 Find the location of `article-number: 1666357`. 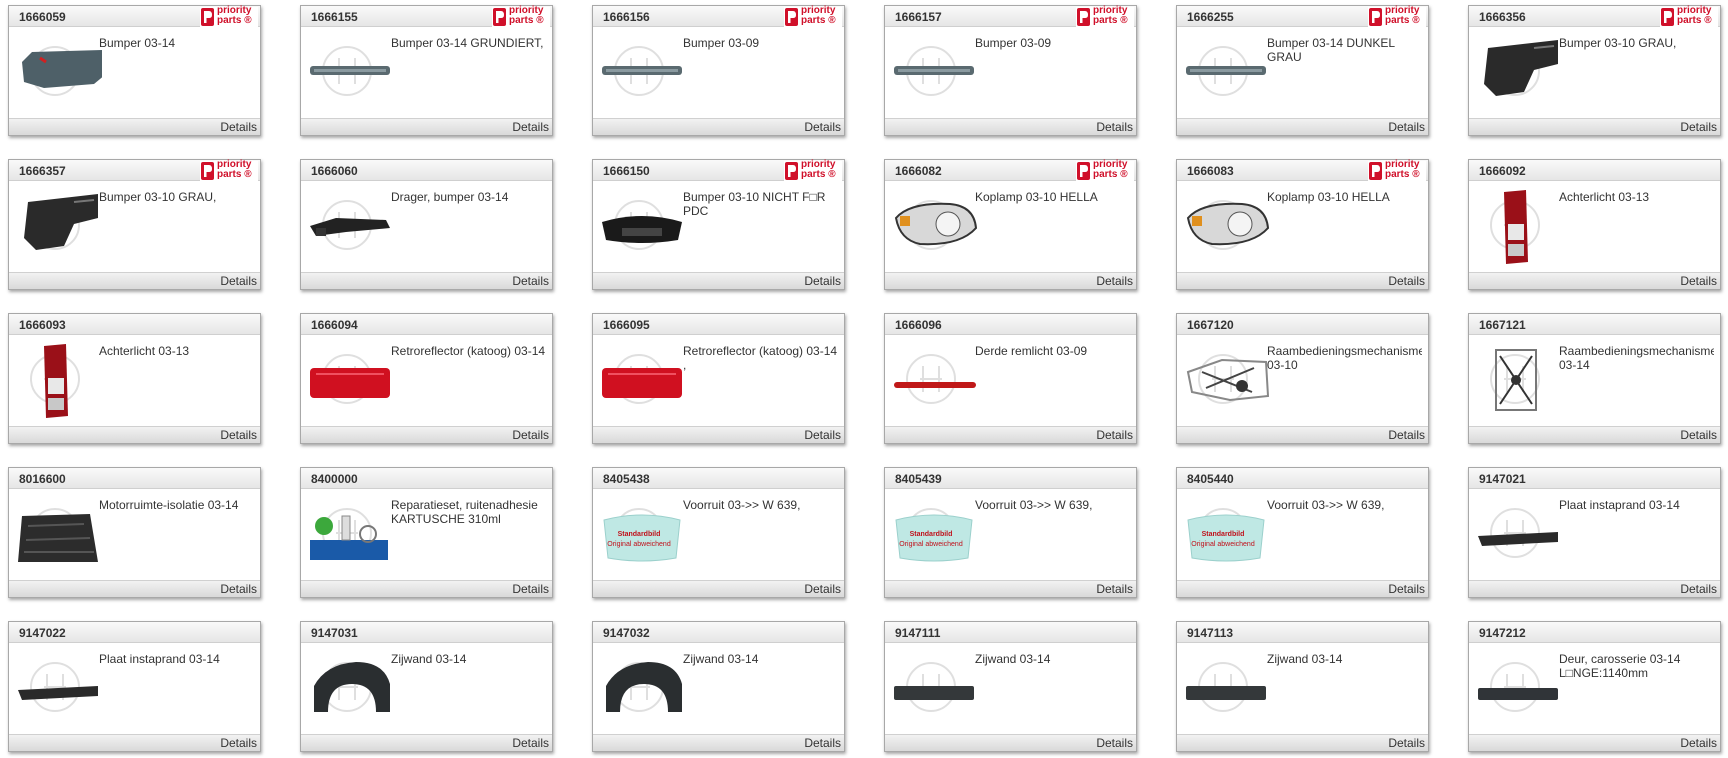

article-number: 1666357 is located at coordinates (42, 171).